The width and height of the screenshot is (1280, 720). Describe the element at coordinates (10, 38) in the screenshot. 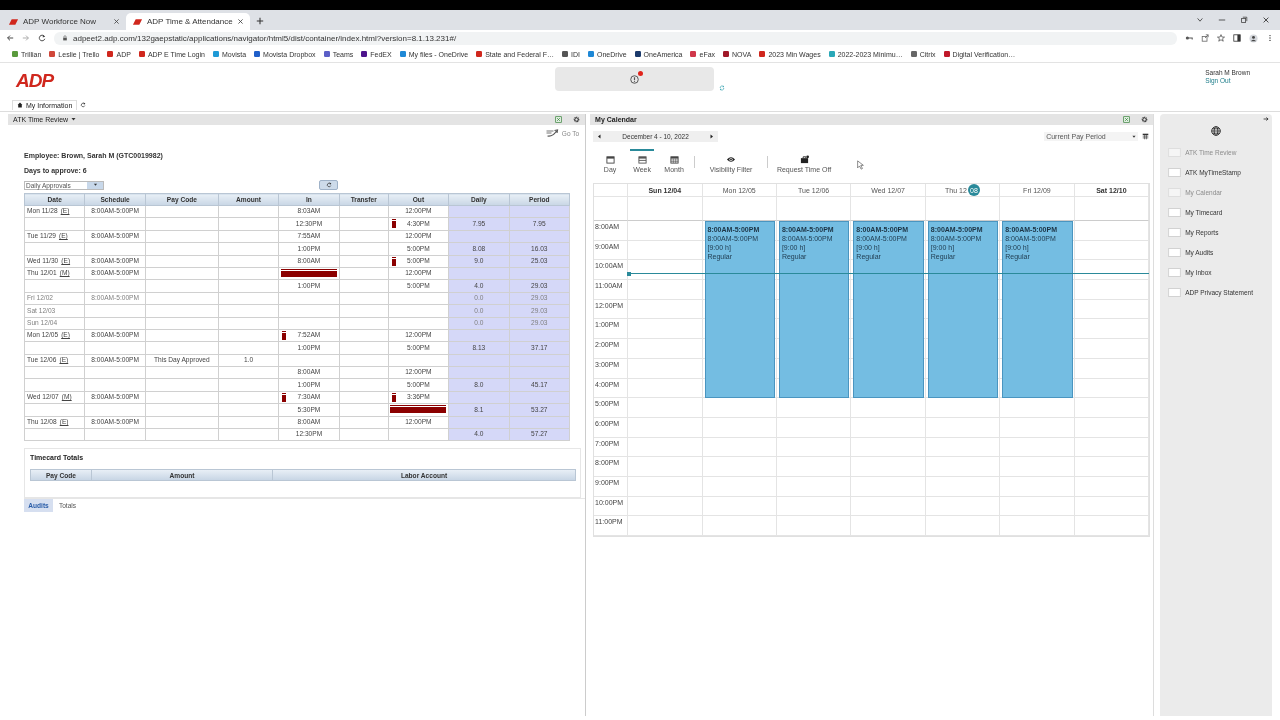

I see `back-icon` at that location.